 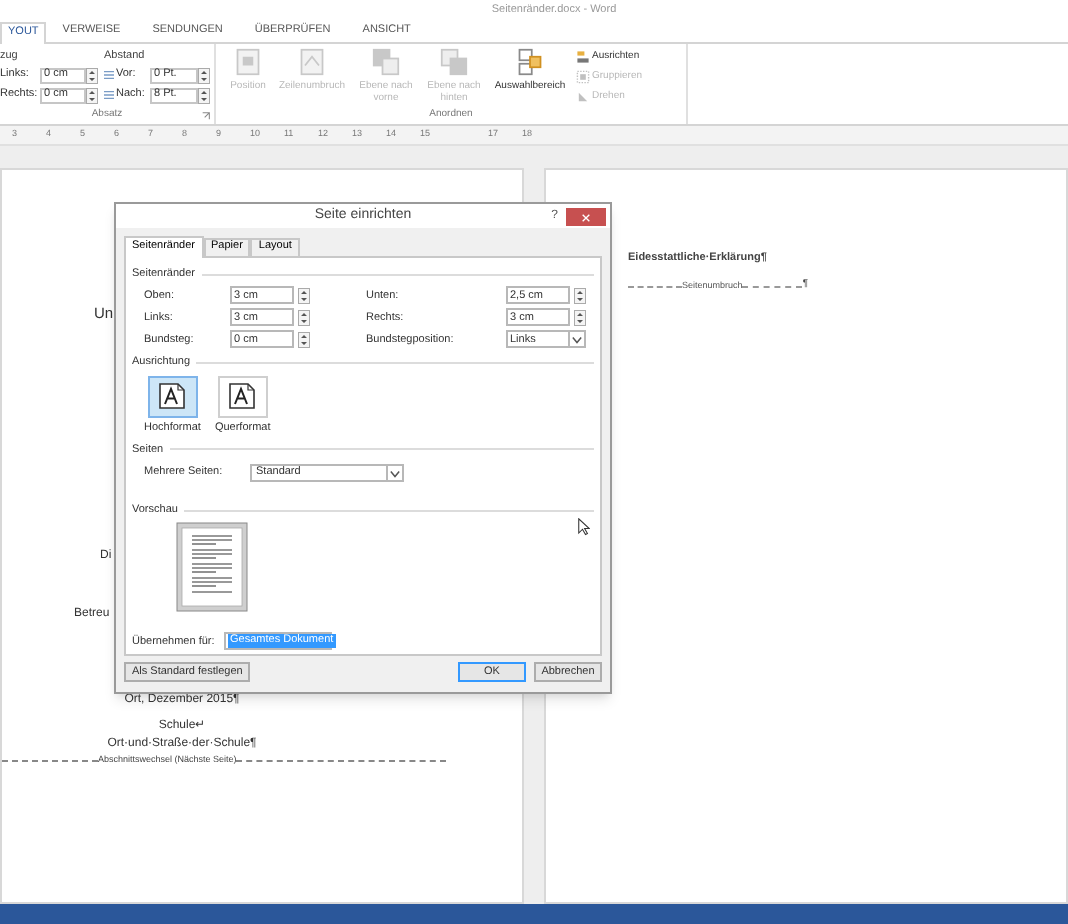 What do you see at coordinates (583, 57) in the screenshot?
I see `align-icon` at bounding box center [583, 57].